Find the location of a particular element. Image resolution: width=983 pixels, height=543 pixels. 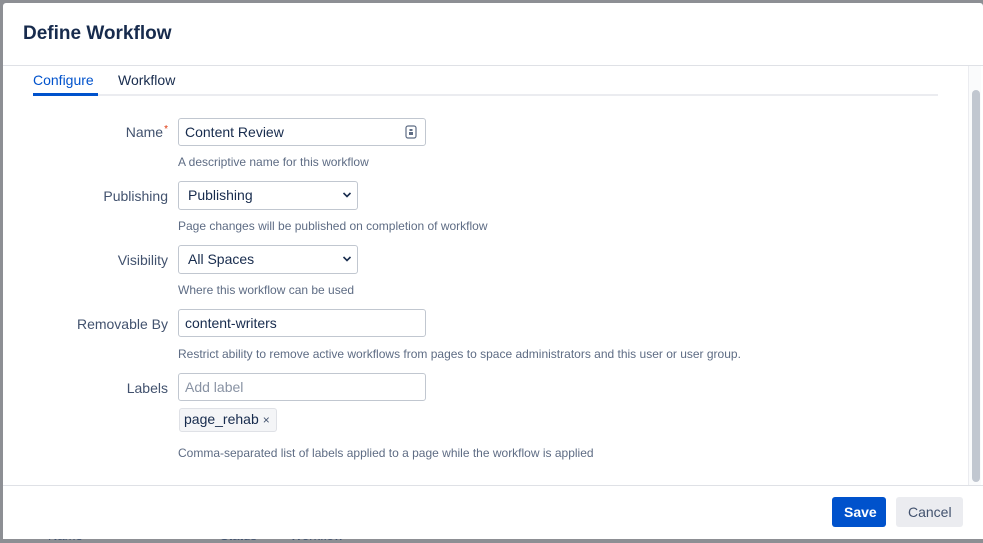

publishing-select: Publishing is located at coordinates (268, 195).